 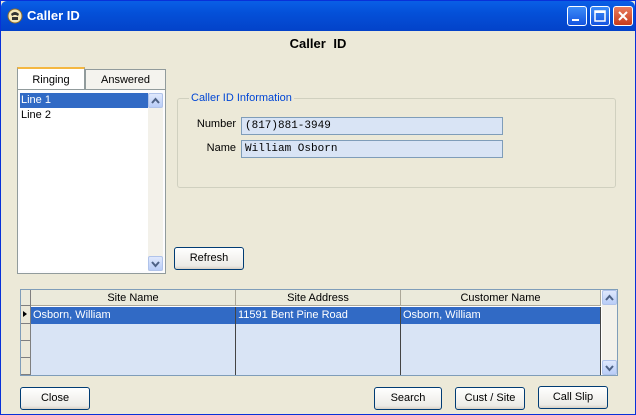 What do you see at coordinates (221, 148) in the screenshot?
I see `name-label: Name` at bounding box center [221, 148].